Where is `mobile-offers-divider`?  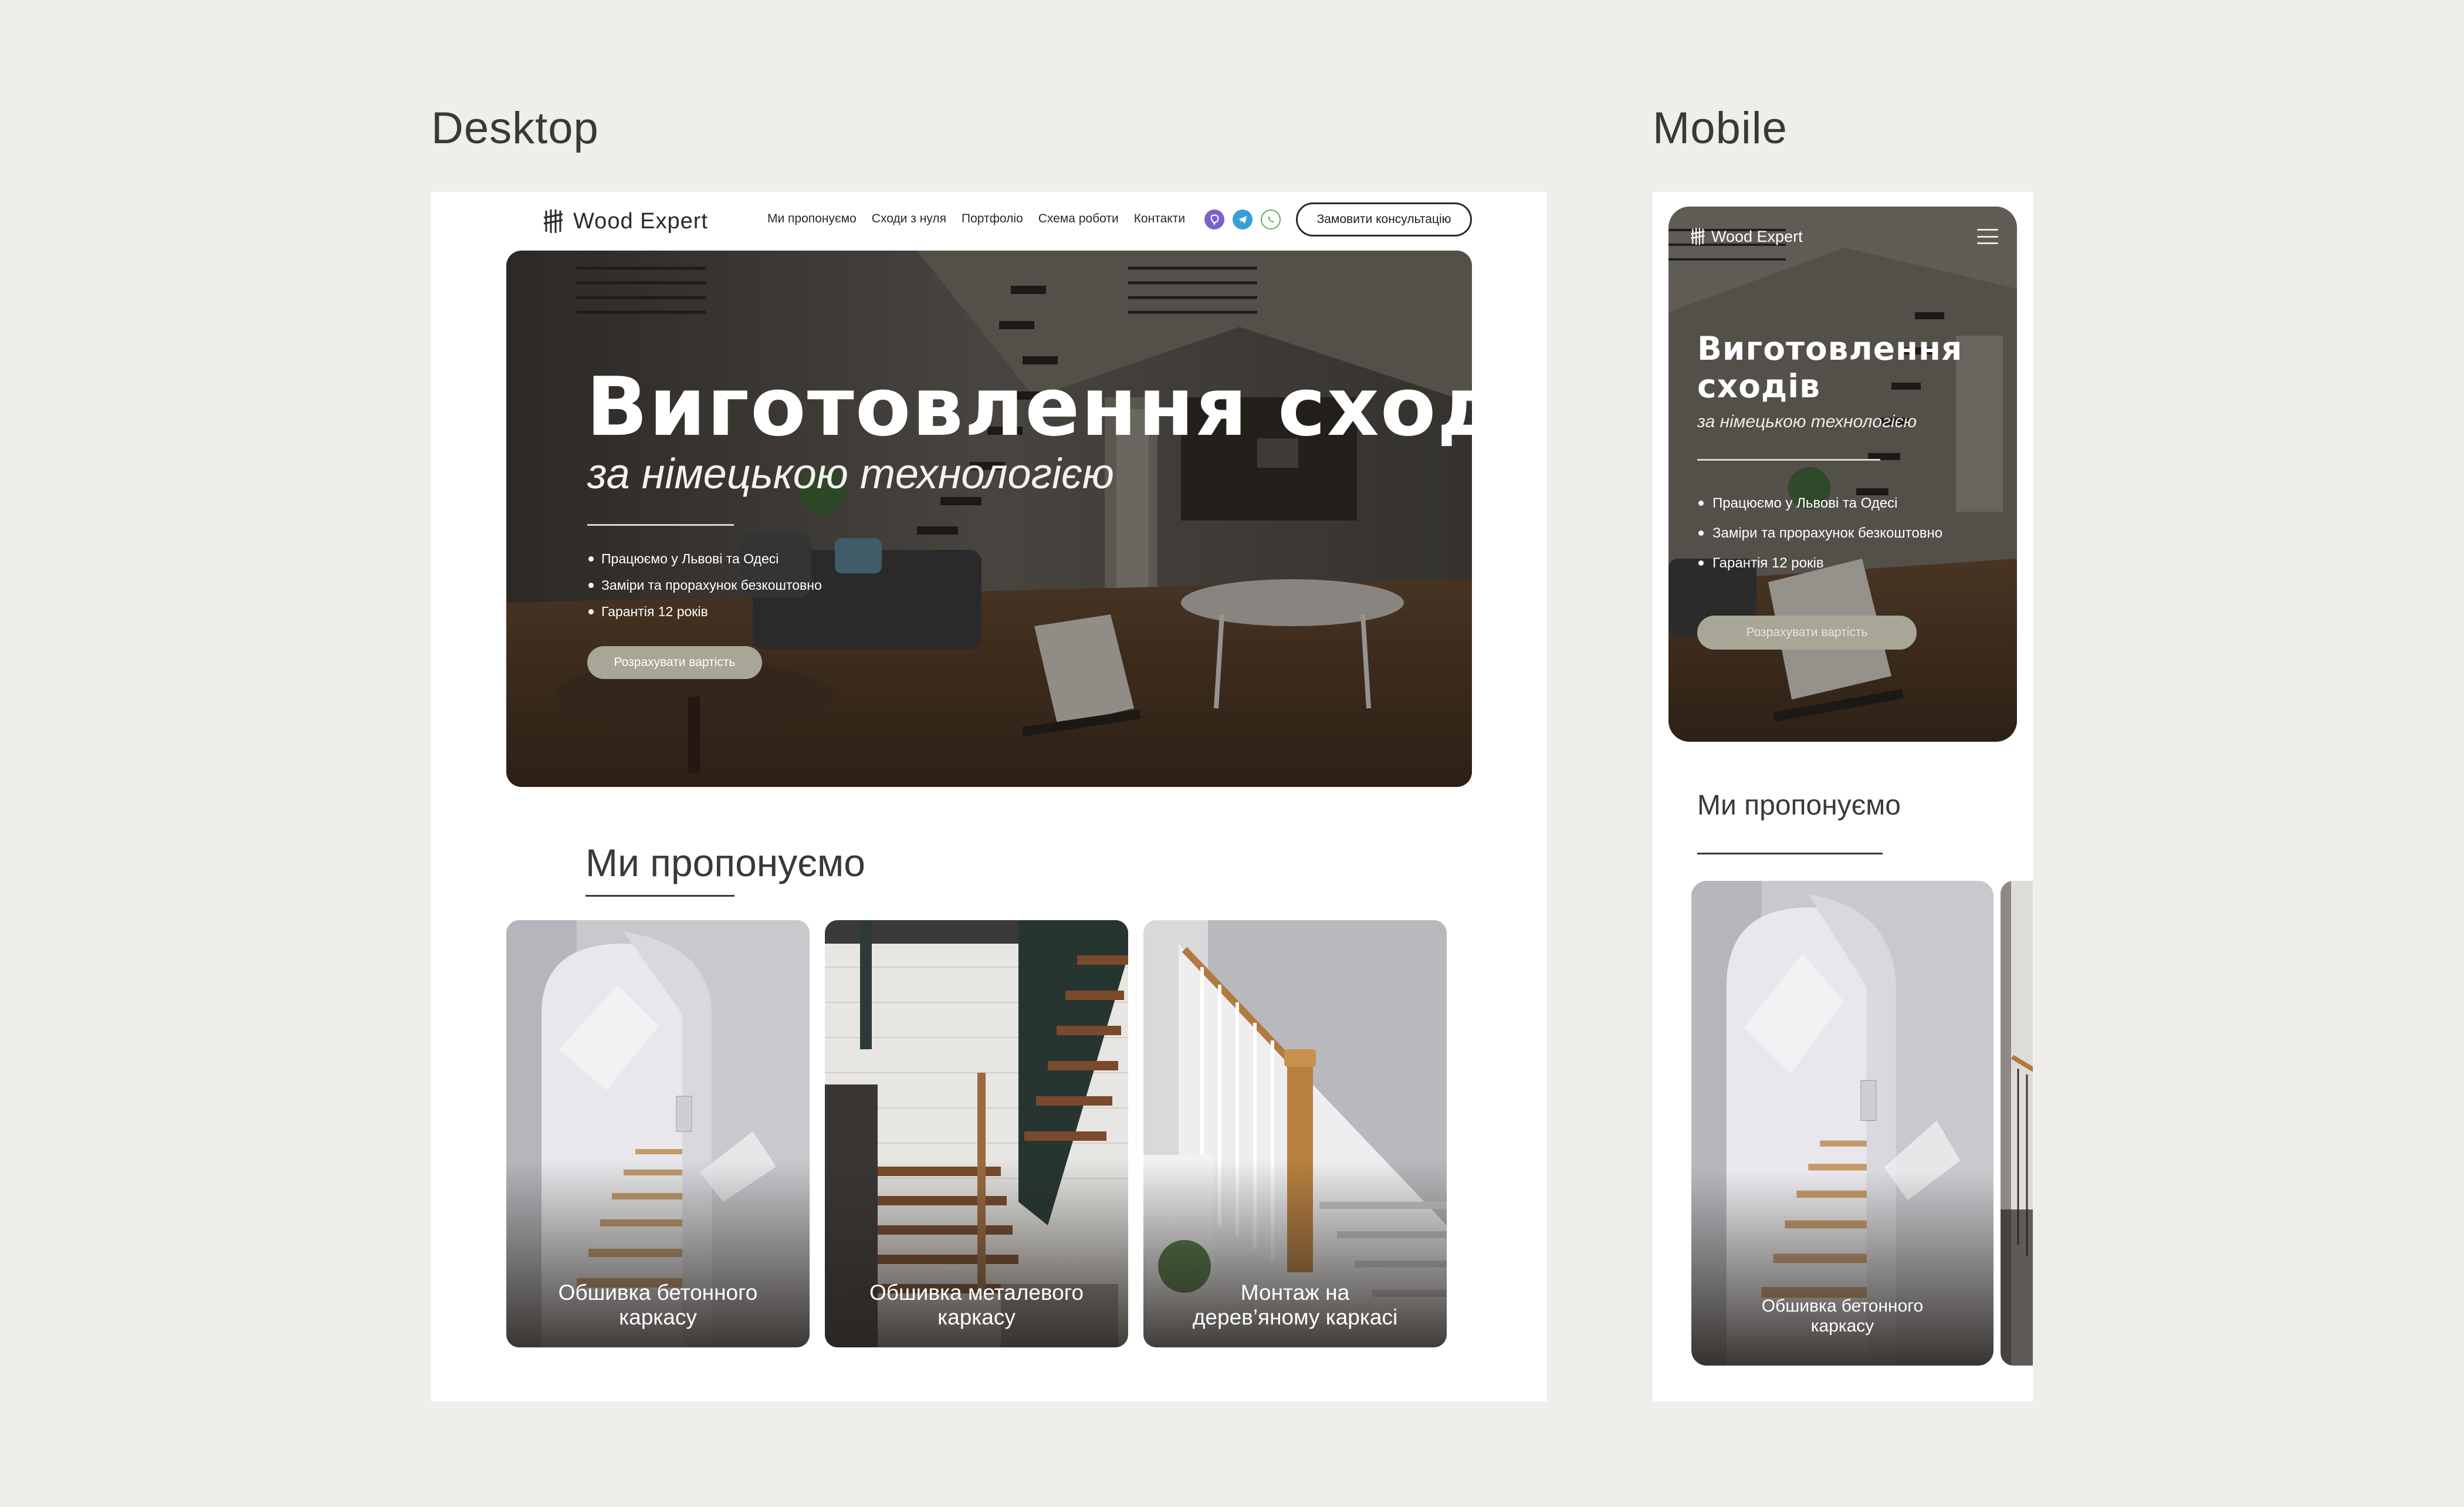
mobile-offers-divider is located at coordinates (1790, 853).